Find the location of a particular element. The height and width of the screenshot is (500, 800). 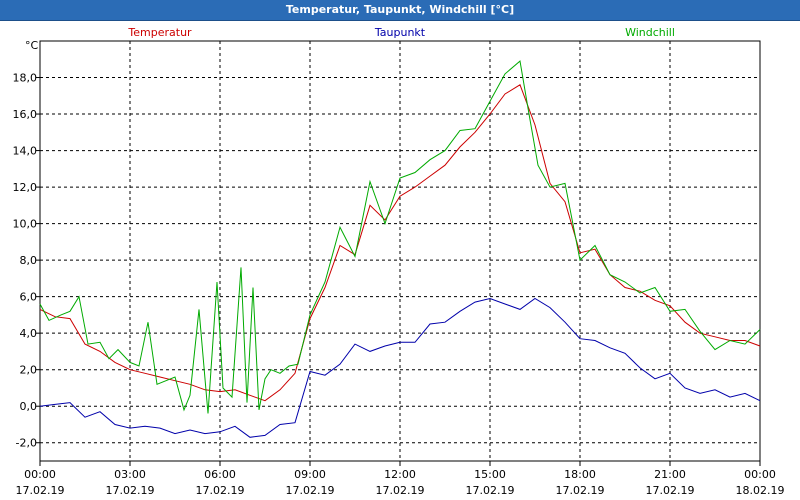

legend-entry-temperatur: Temperatur is located at coordinates (159, 32).